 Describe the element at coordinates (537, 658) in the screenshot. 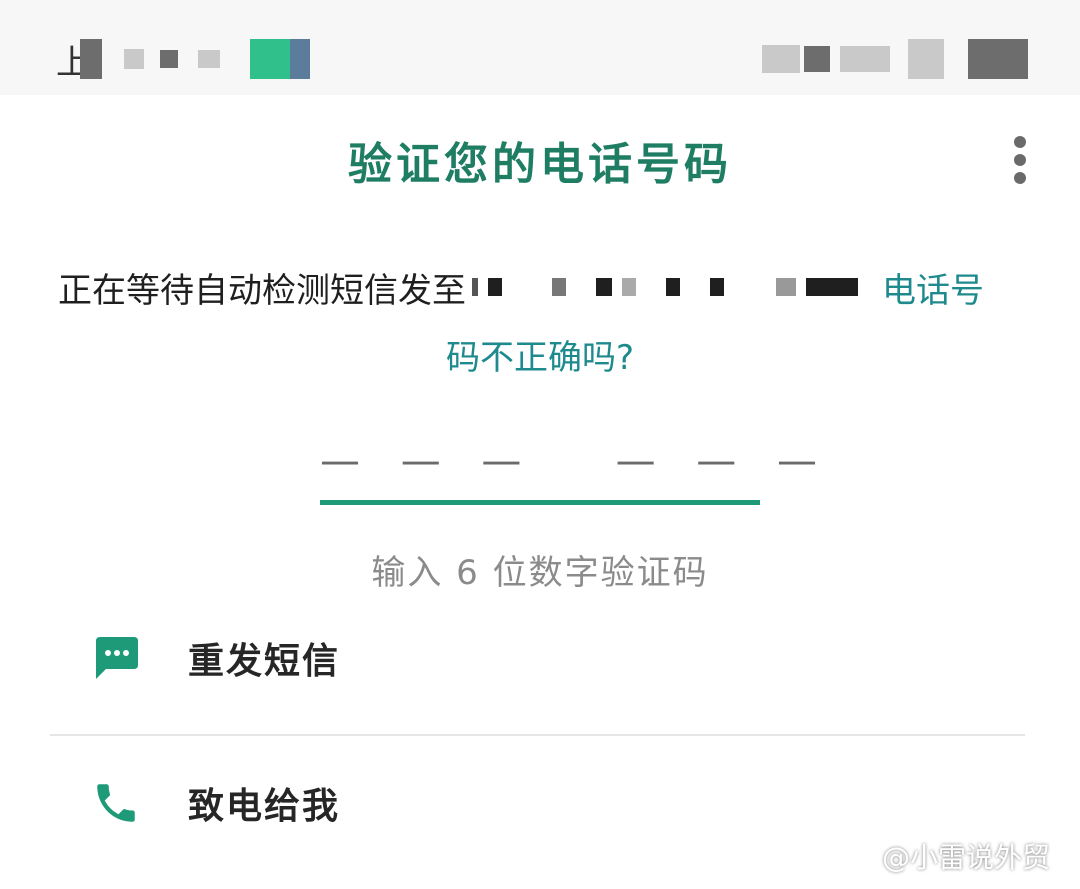

I see `resend-sms-button: 重发短信` at that location.